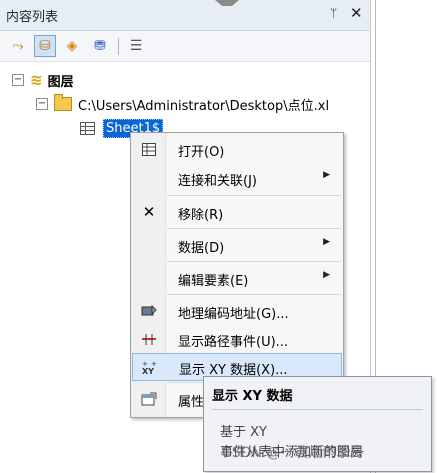  What do you see at coordinates (100, 46) in the screenshot?
I see `list-by-selection-icon: ⛃` at bounding box center [100, 46].